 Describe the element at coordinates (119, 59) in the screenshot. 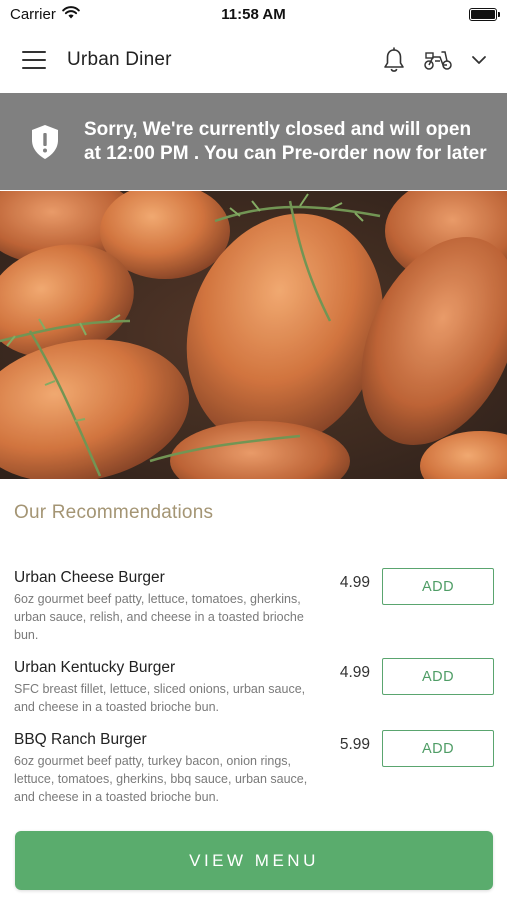

I see `app-title: Urban Diner` at that location.